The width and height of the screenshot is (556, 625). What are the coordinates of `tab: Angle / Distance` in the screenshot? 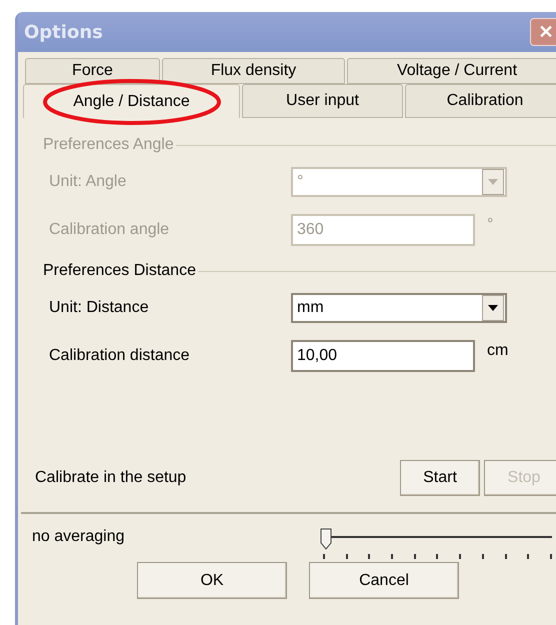 It's located at (131, 101).